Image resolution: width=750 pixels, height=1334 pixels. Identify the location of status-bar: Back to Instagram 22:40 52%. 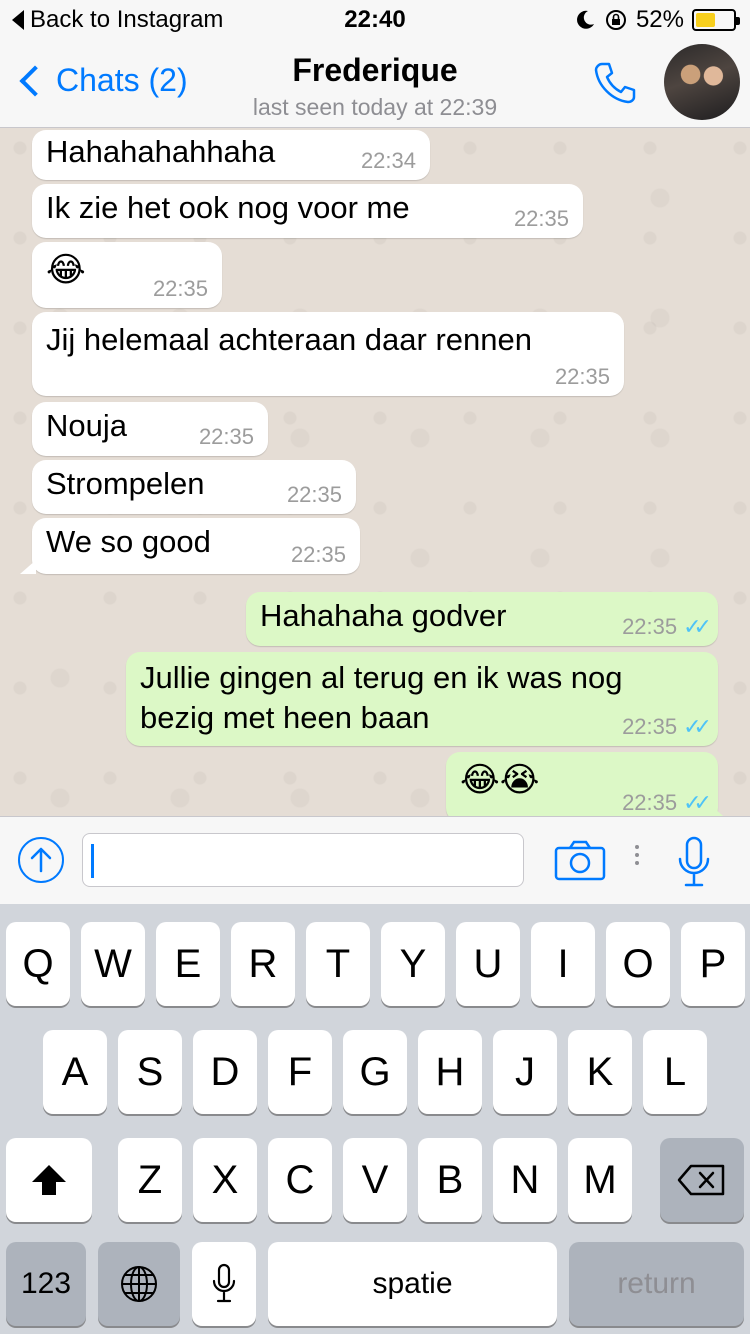
(375, 20).